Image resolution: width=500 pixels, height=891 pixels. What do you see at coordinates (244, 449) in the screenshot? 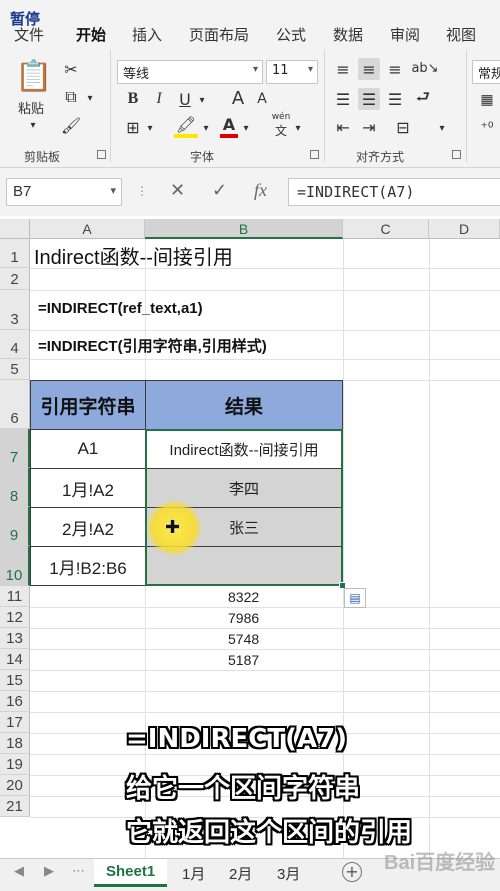
I see `table-cell-result: Indirect函数--间接引用` at bounding box center [244, 449].